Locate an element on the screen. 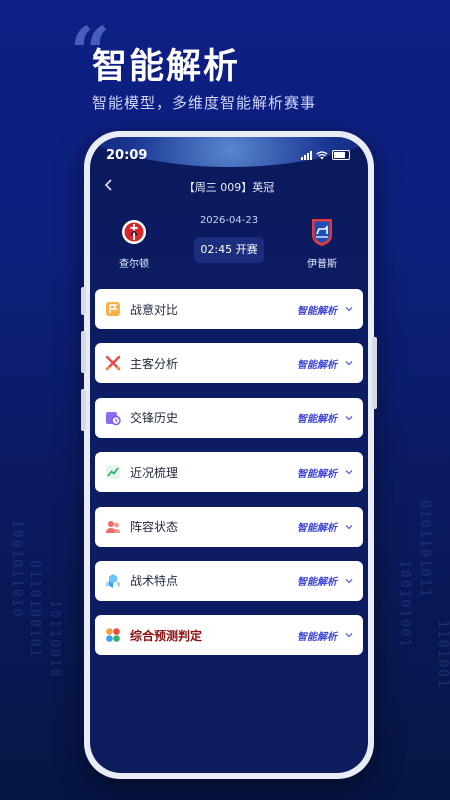 This screenshot has height=800, width=450. binary-rain-decoration: 10110010 is located at coordinates (54, 639).